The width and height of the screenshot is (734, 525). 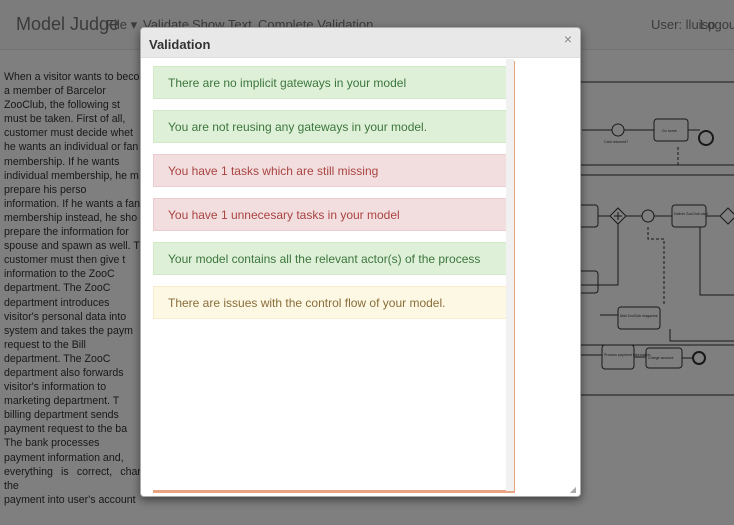 What do you see at coordinates (568, 39) in the screenshot?
I see `close-icon: ×` at bounding box center [568, 39].